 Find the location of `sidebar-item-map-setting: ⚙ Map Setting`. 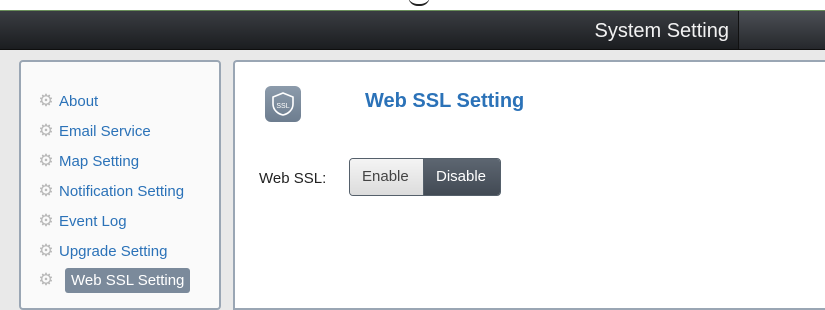

sidebar-item-map-setting: ⚙ Map Setting is located at coordinates (88, 161).